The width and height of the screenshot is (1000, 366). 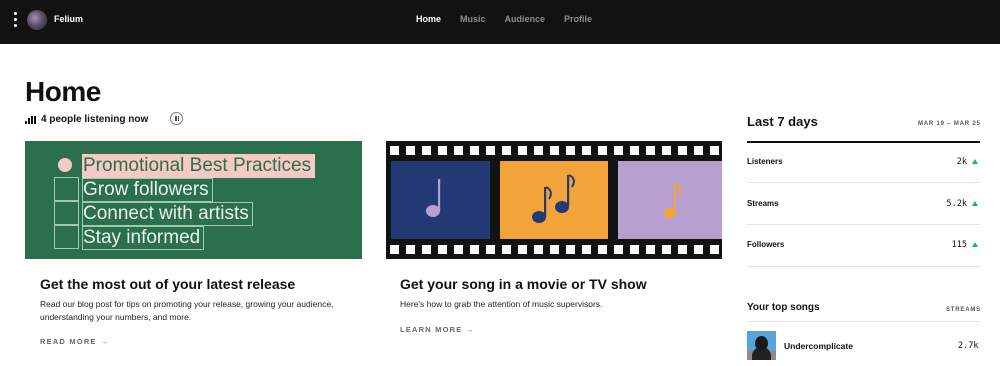 I want to click on equalizer-icon, so click(x=31, y=119).